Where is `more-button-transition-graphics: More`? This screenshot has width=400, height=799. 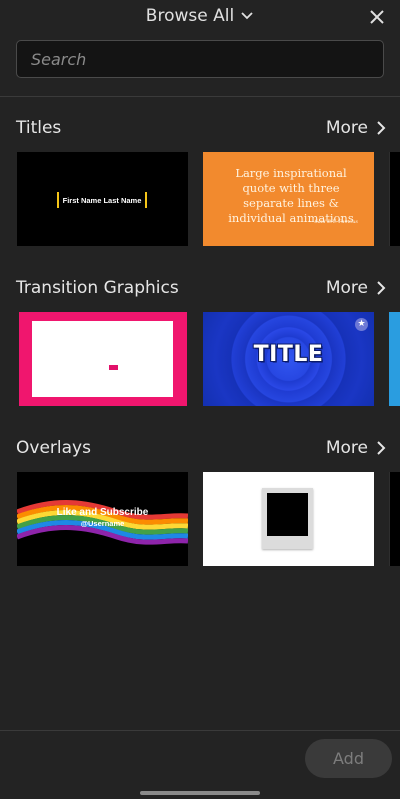 more-button-transition-graphics: More is located at coordinates (356, 288).